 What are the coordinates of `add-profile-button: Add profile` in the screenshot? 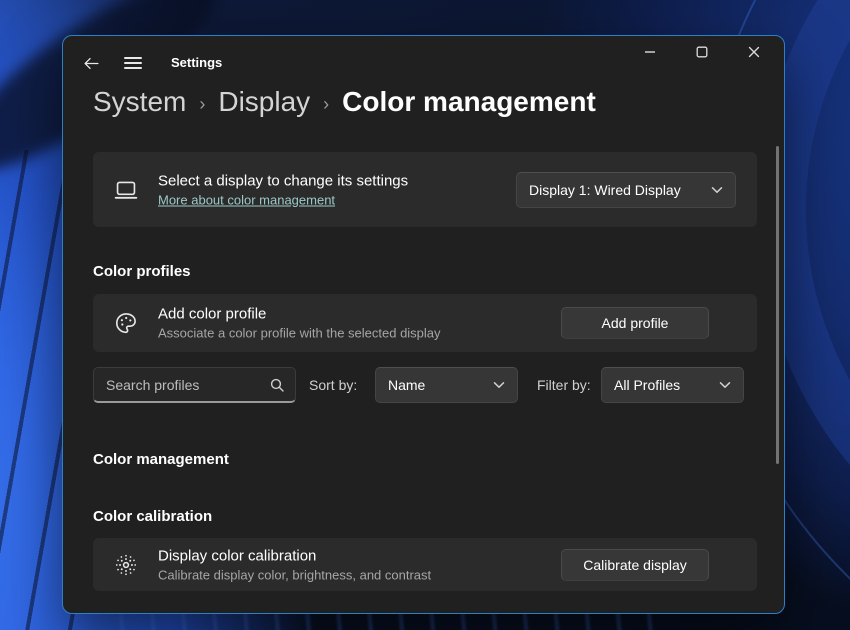 It's located at (635, 323).